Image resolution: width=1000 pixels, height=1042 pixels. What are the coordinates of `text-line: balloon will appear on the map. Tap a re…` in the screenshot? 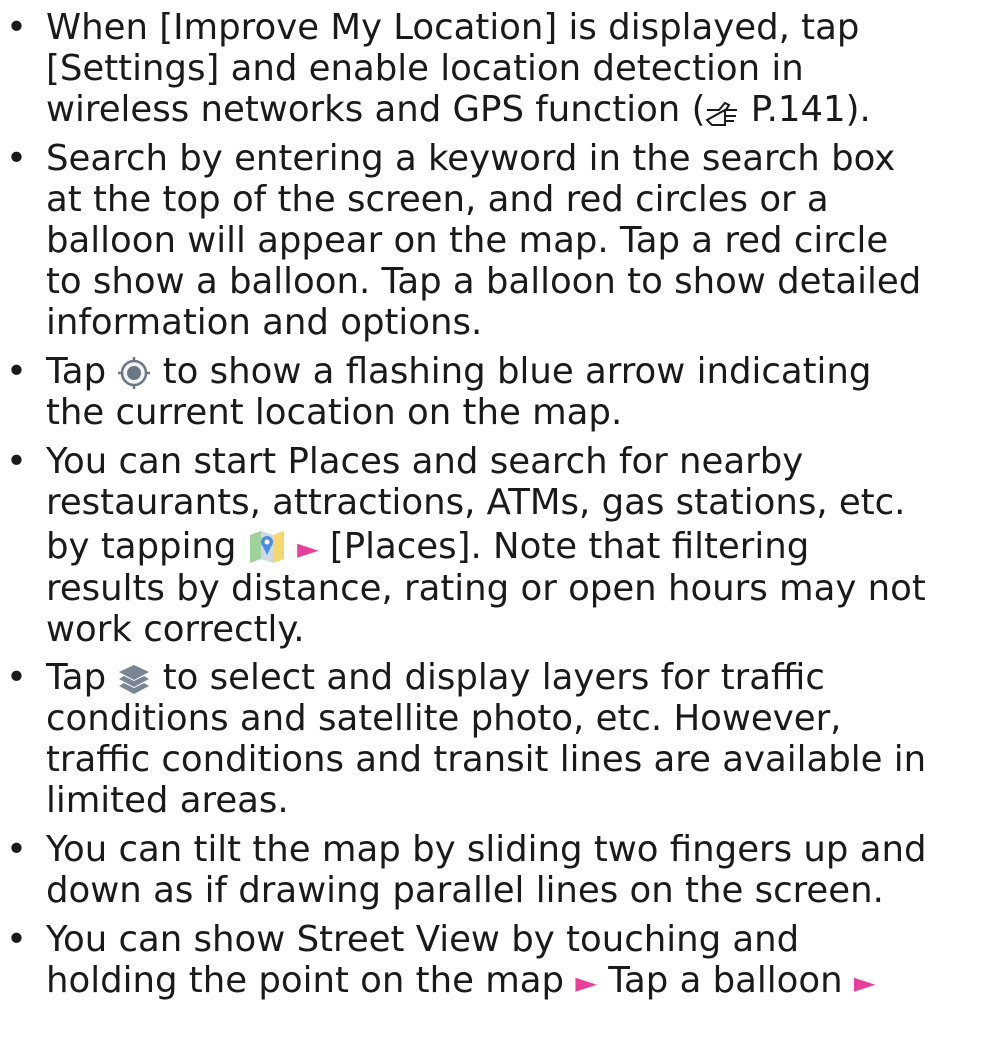 It's located at (467, 240).